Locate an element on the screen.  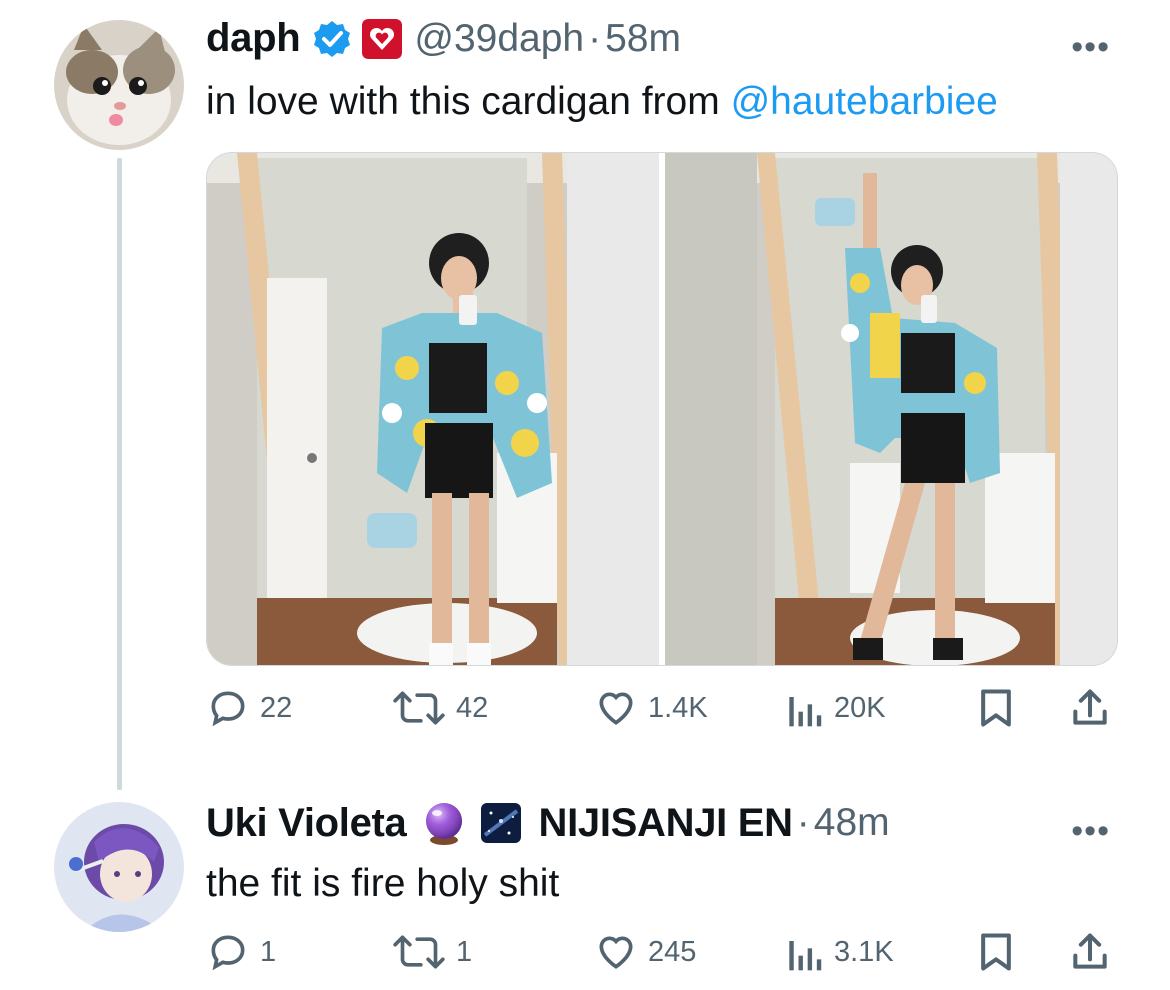
retweet-count: 42 is located at coordinates (472, 707).